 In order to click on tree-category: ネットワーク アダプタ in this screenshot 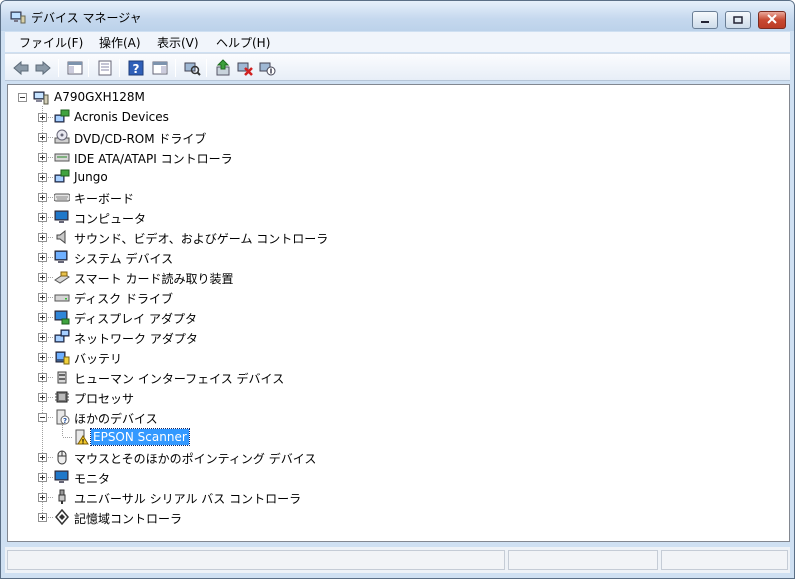, I will do `click(398, 337)`.